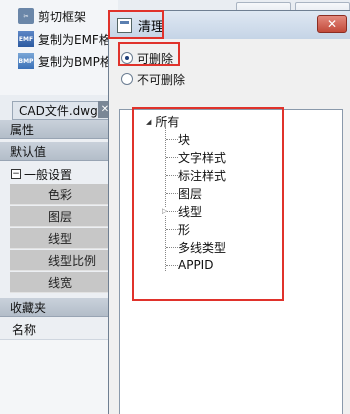  I want to click on document-tab: CAD文件.dwg, so click(61, 110).